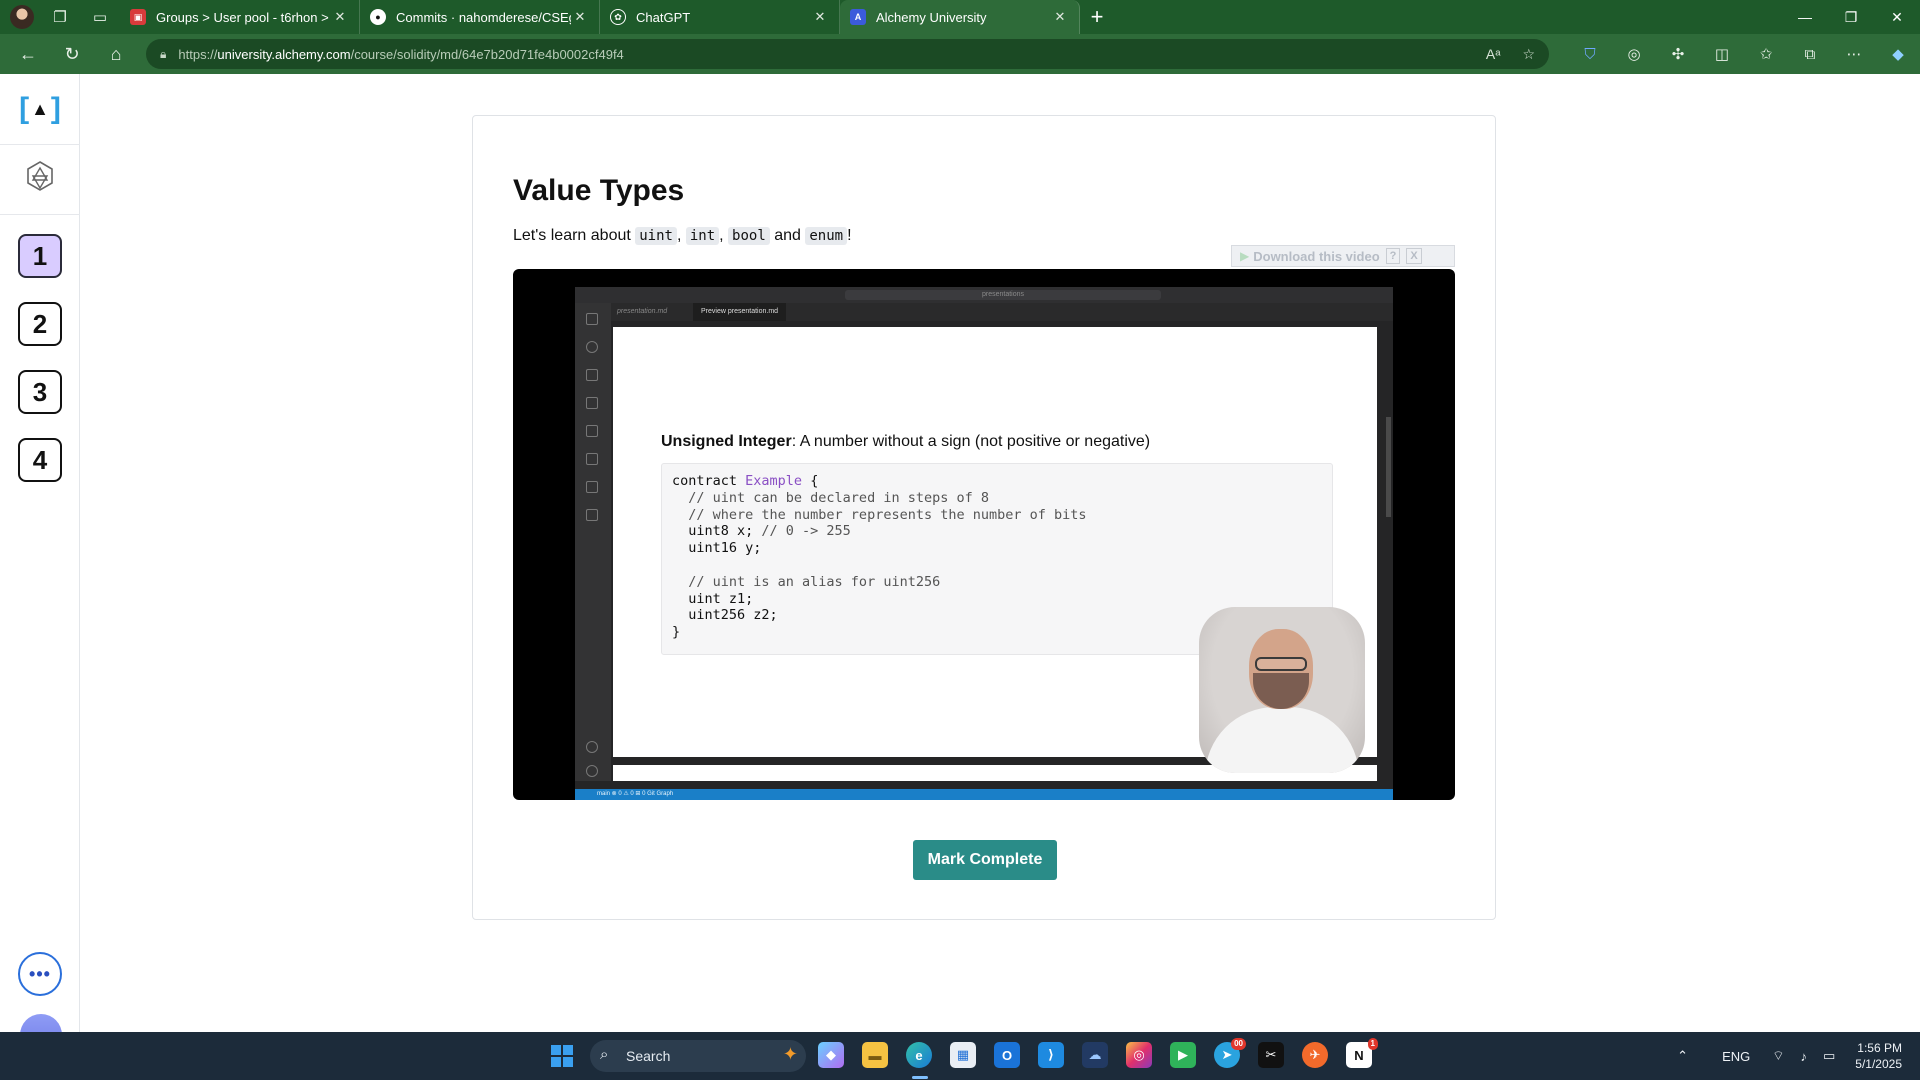 The image size is (1920, 1080). I want to click on step-1-button: 1, so click(40, 256).